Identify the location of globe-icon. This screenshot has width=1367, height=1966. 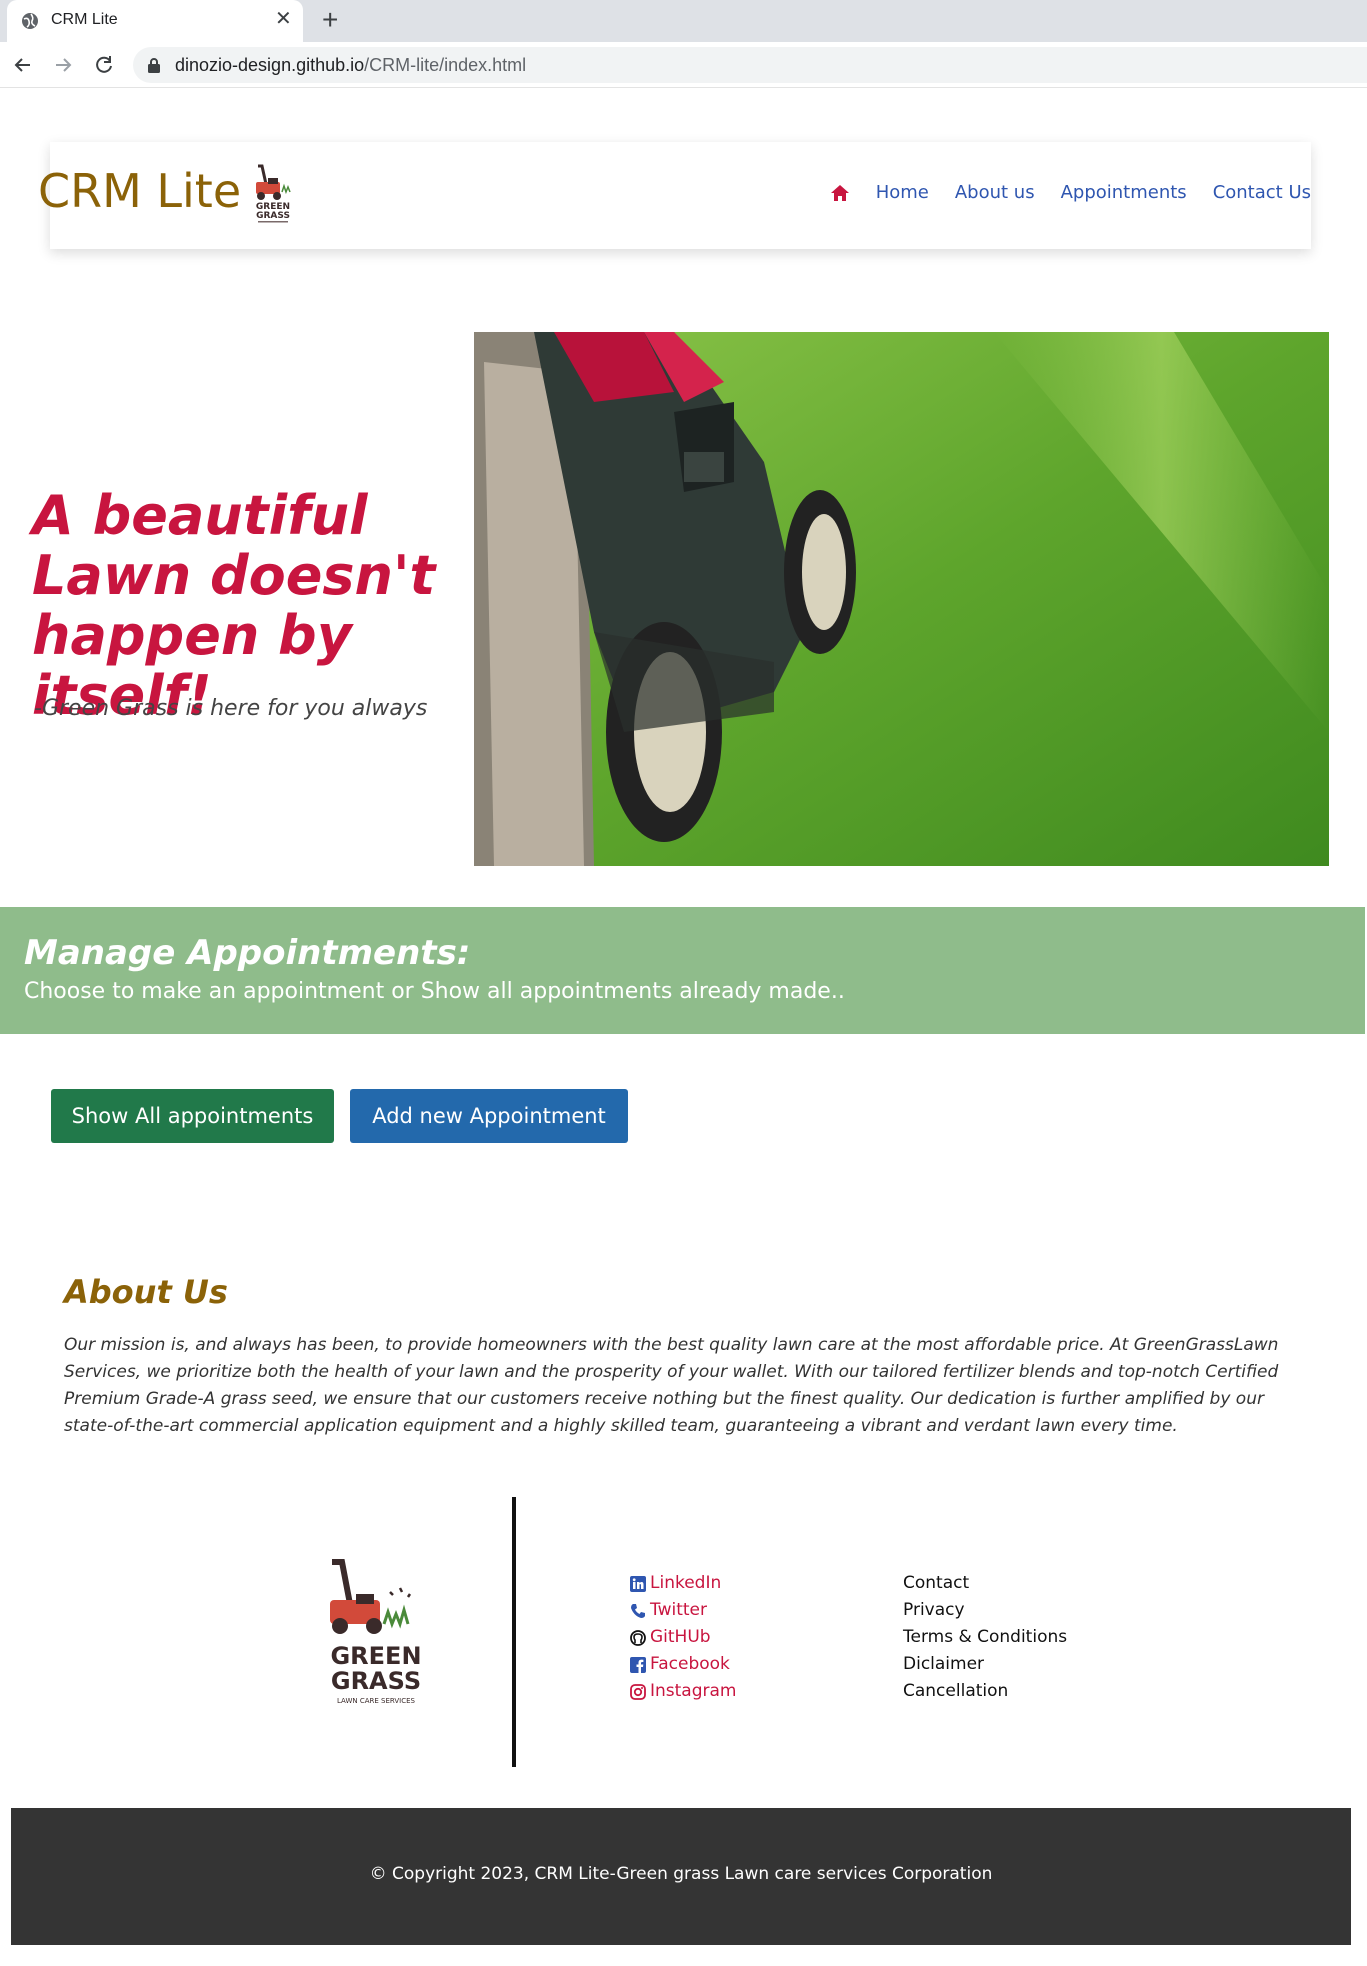
(30, 21).